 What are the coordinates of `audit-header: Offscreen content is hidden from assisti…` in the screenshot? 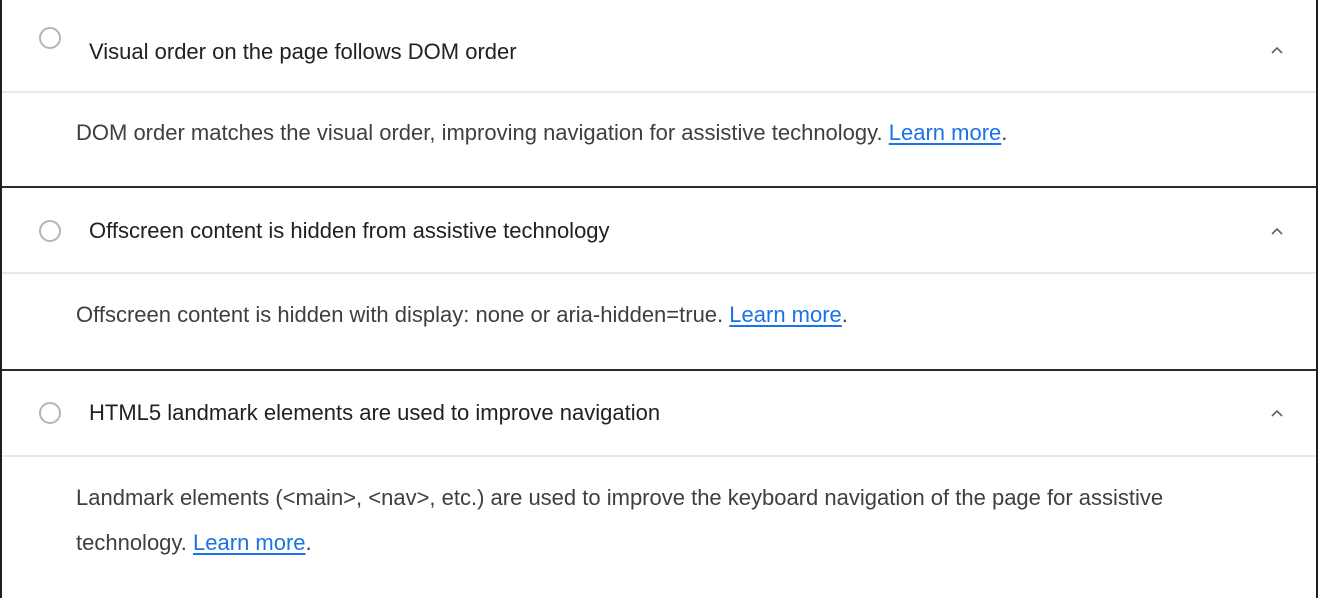 It's located at (659, 231).